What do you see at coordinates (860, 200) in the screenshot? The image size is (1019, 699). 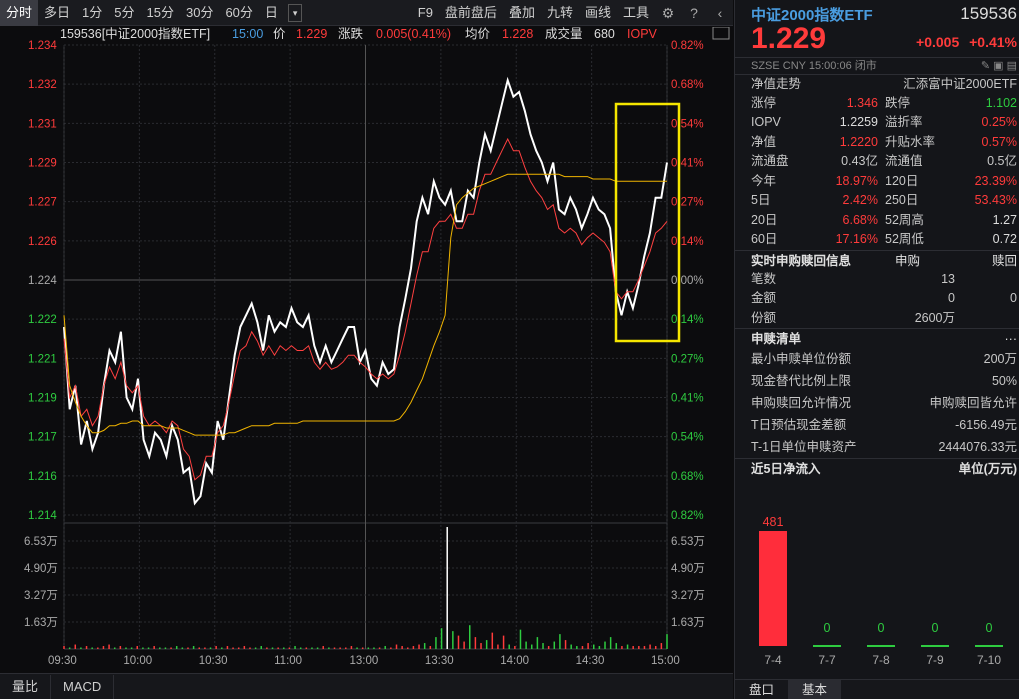 I see `stat-cell: 2.42%` at bounding box center [860, 200].